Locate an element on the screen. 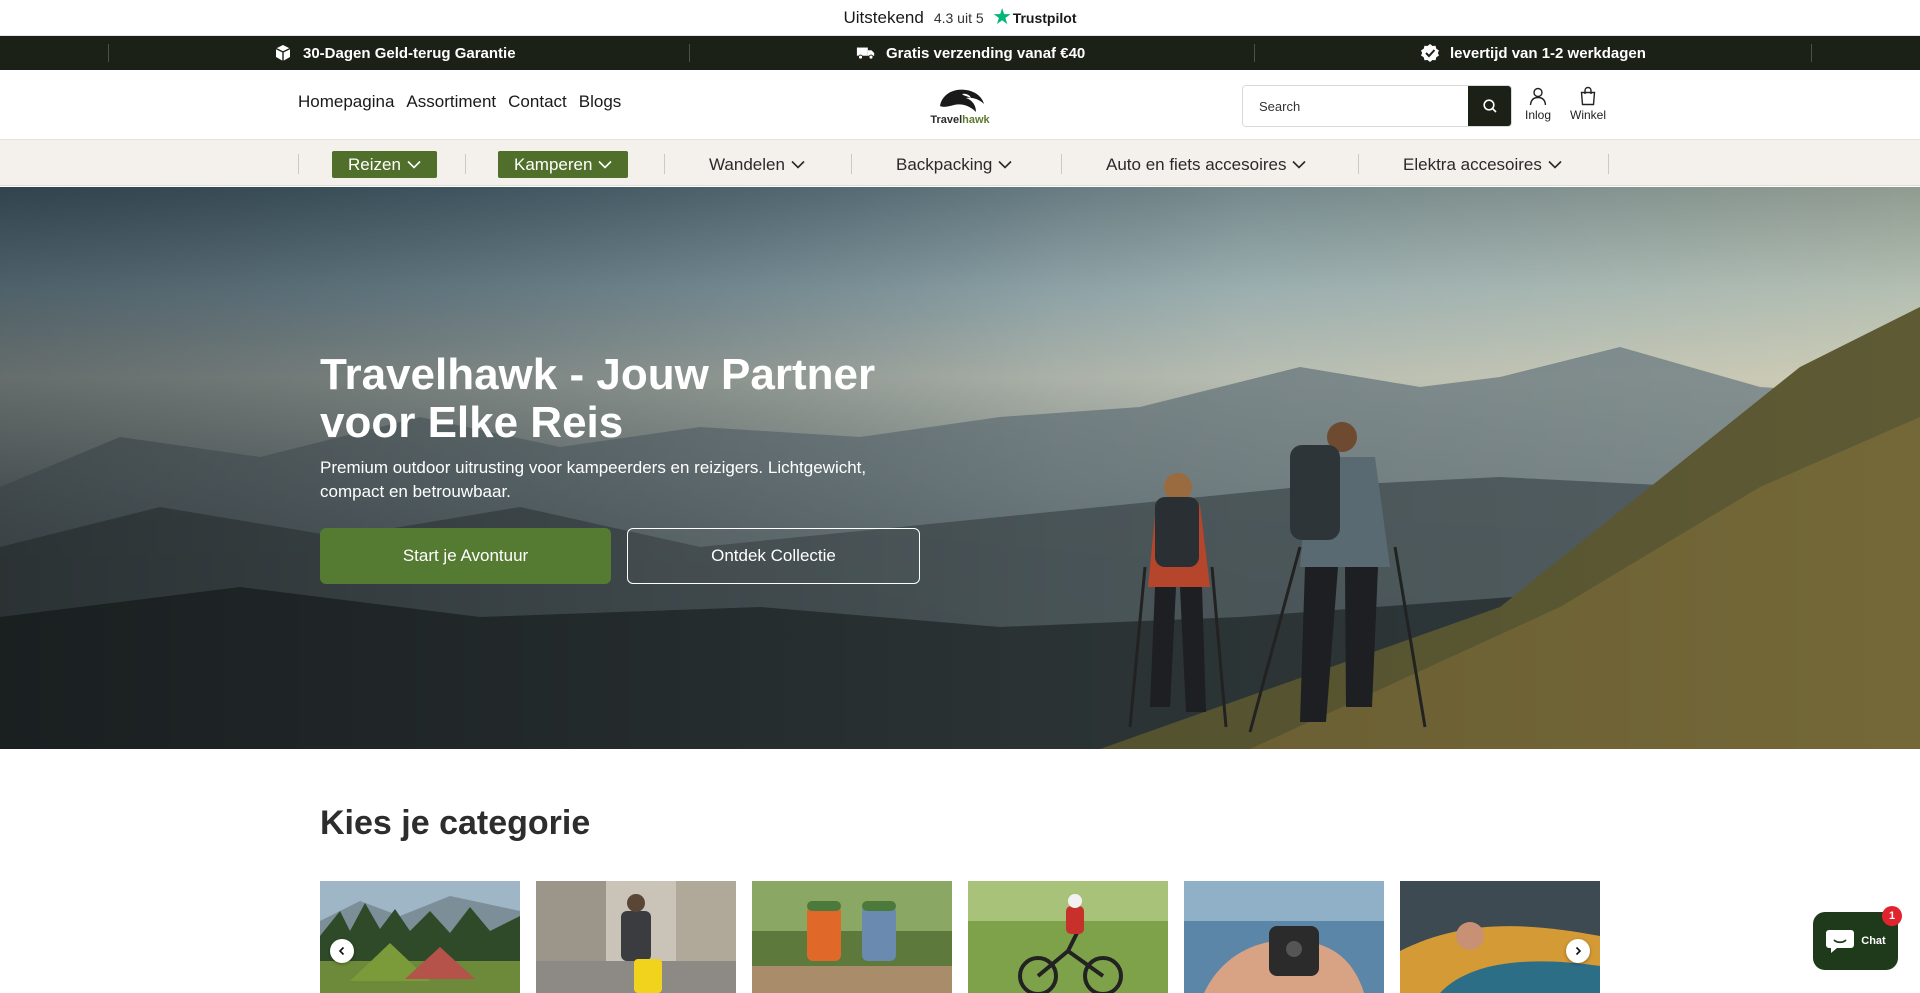 This screenshot has height=993, width=1920. usp-item-guarantee: 30-Dagen Geld-terug Garantie is located at coordinates (394, 53).